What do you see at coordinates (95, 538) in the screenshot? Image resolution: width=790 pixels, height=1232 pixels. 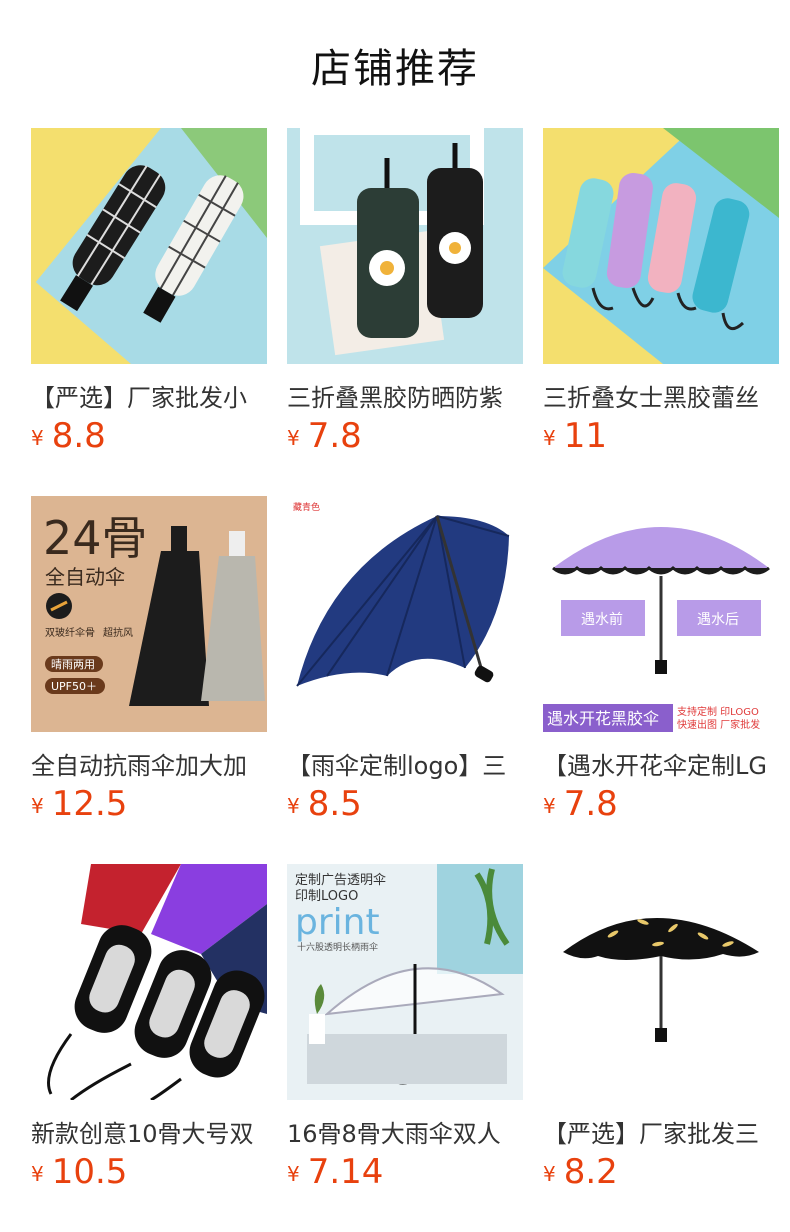 I see `svg-text: 24骨` at bounding box center [95, 538].